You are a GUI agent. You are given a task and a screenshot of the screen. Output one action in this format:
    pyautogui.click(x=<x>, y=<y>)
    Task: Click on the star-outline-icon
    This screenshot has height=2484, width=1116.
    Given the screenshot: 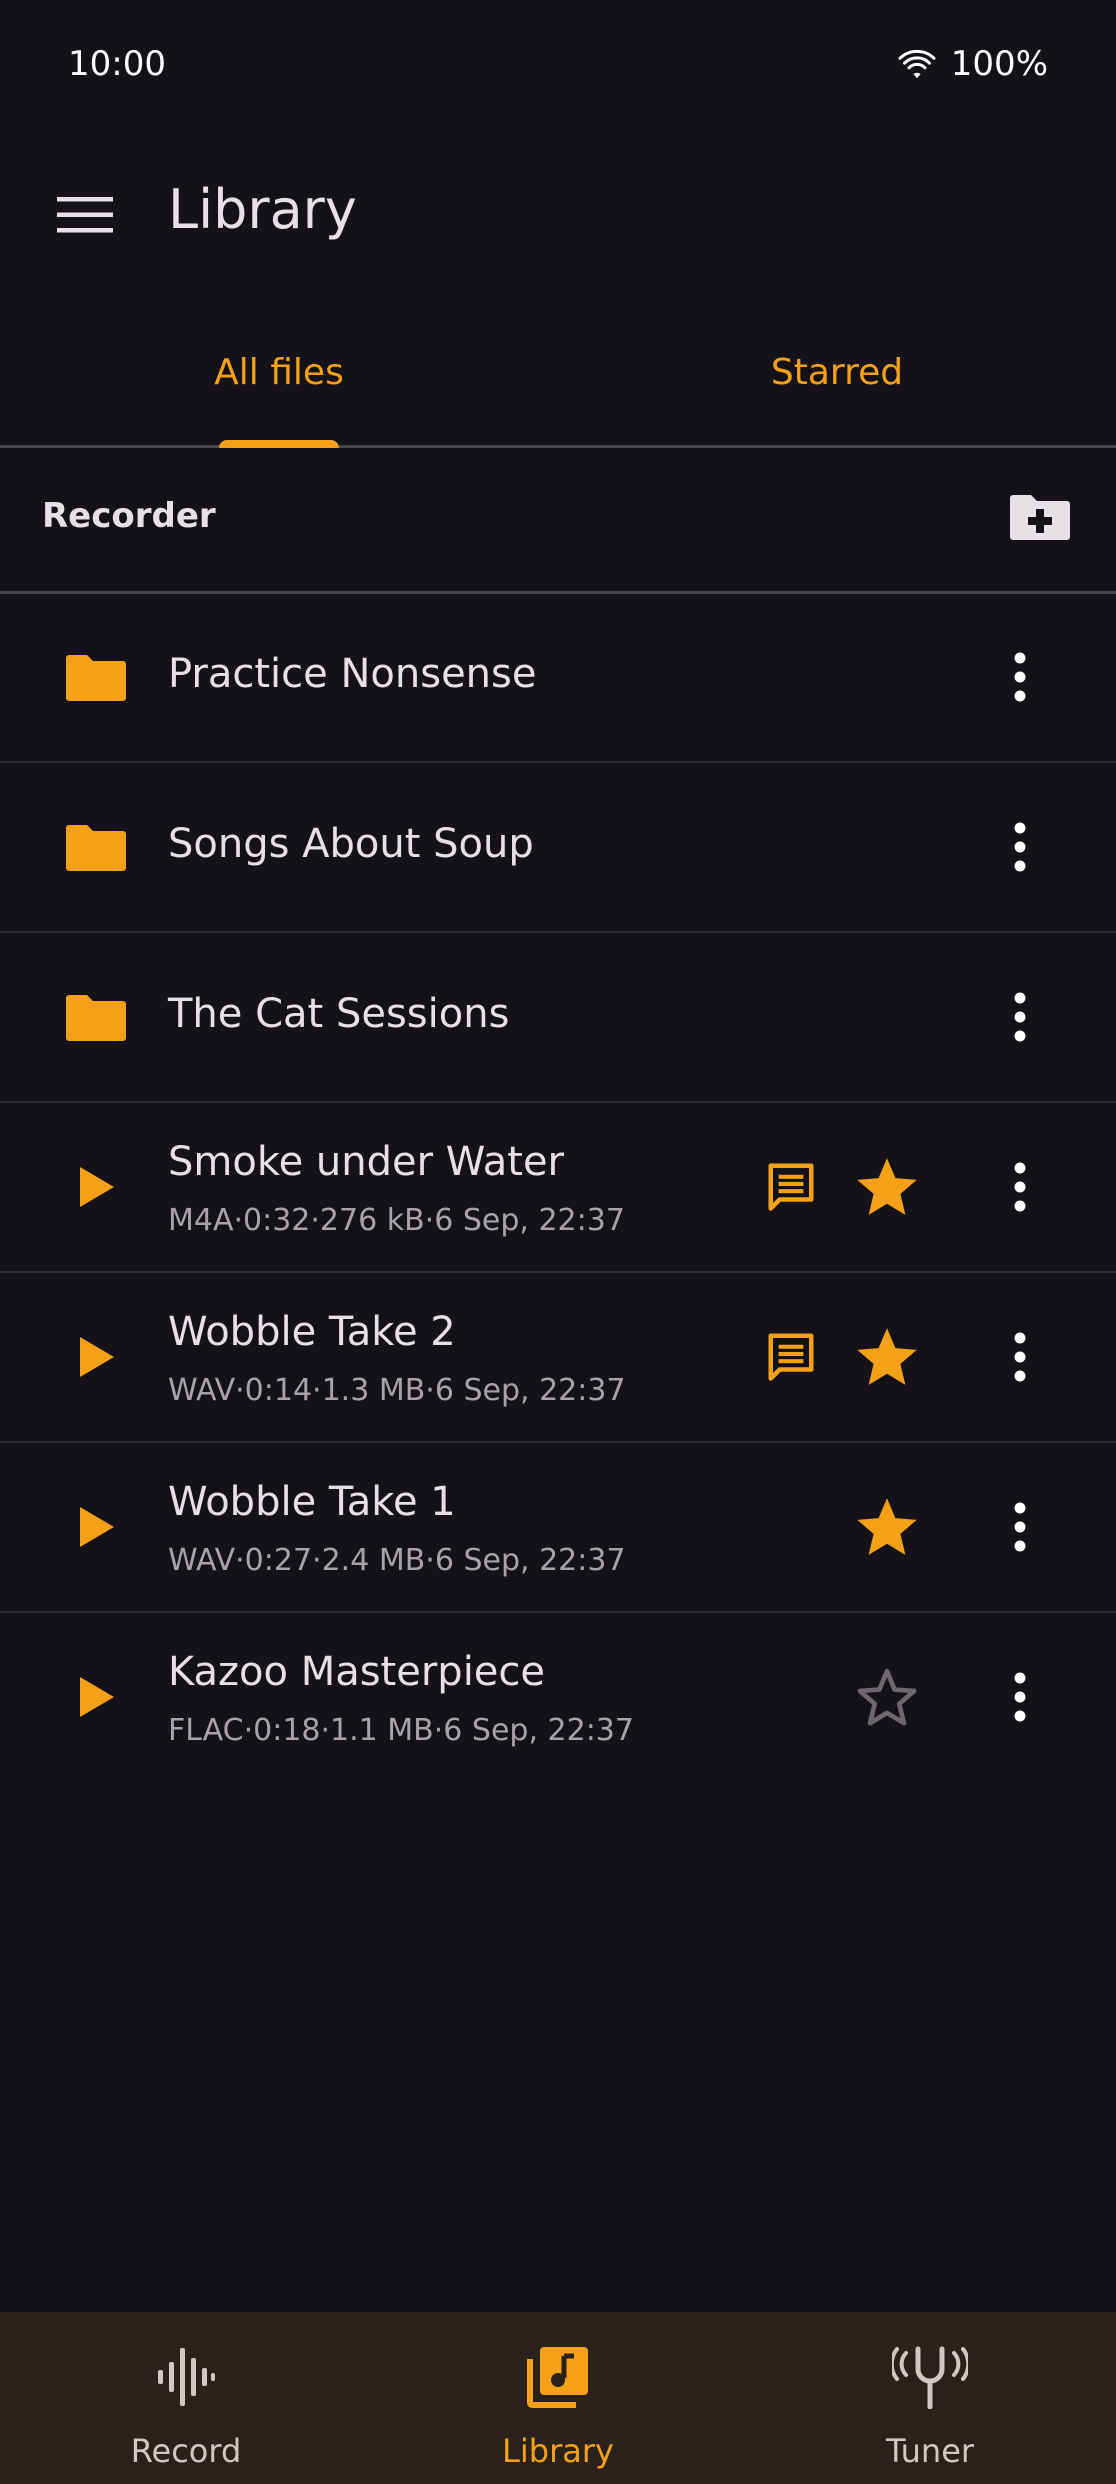 What is the action you would take?
    pyautogui.click(x=887, y=1698)
    